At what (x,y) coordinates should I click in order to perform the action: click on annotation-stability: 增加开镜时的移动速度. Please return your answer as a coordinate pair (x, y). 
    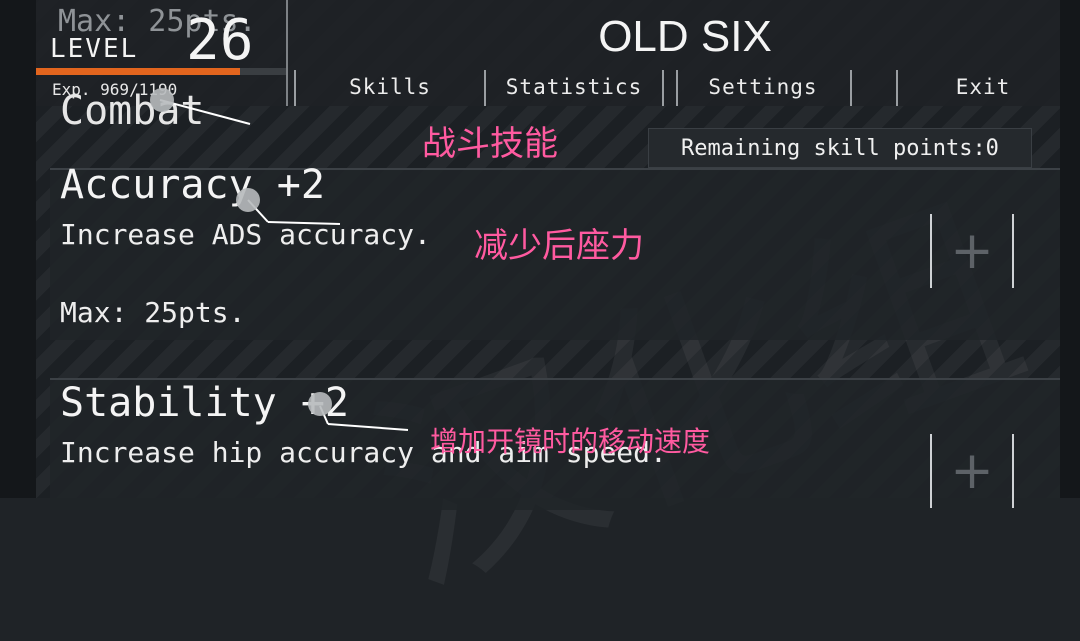
    Looking at the image, I should click on (570, 441).